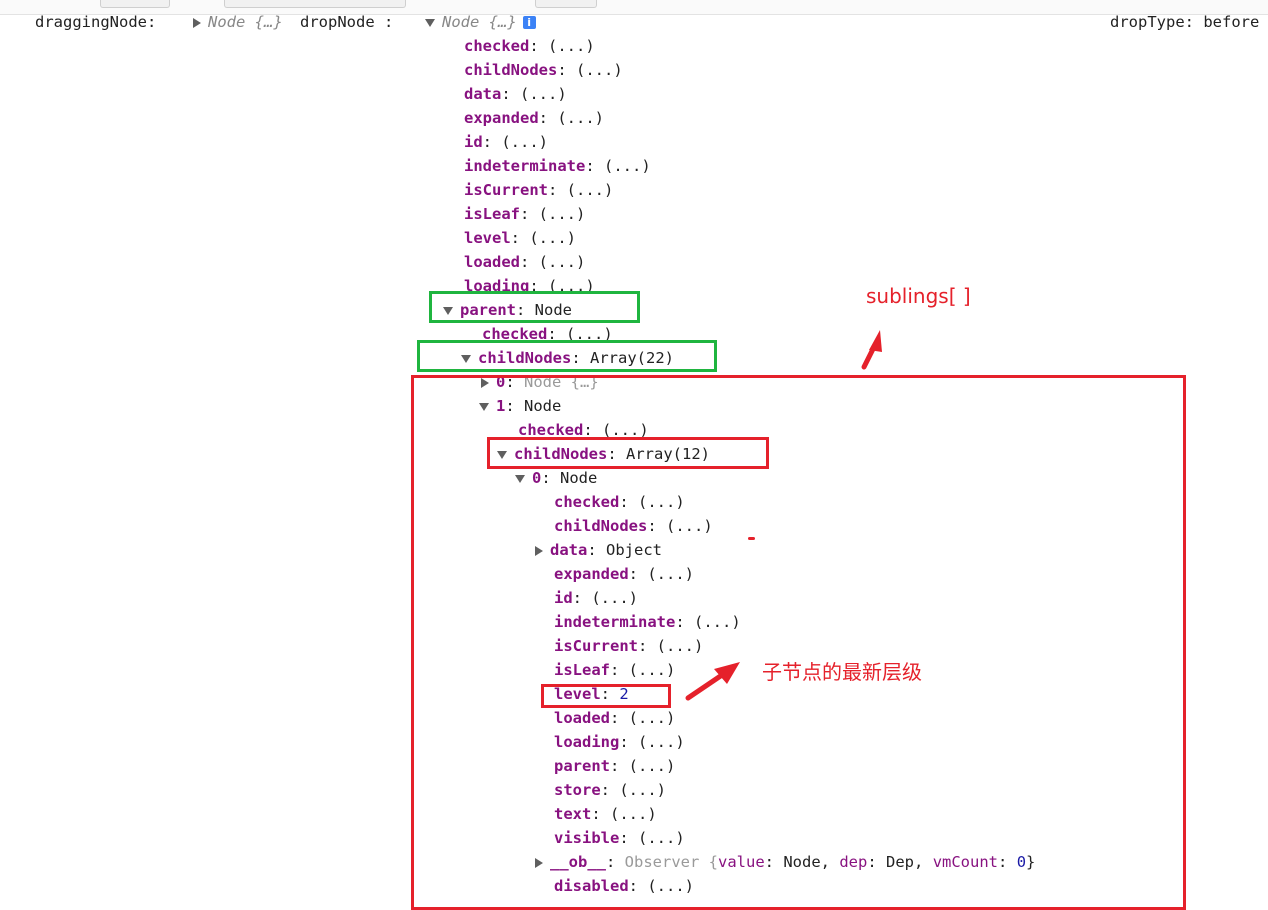 The image size is (1268, 910). What do you see at coordinates (918, 296) in the screenshot?
I see `siblings-annotation: sublings[ ]` at bounding box center [918, 296].